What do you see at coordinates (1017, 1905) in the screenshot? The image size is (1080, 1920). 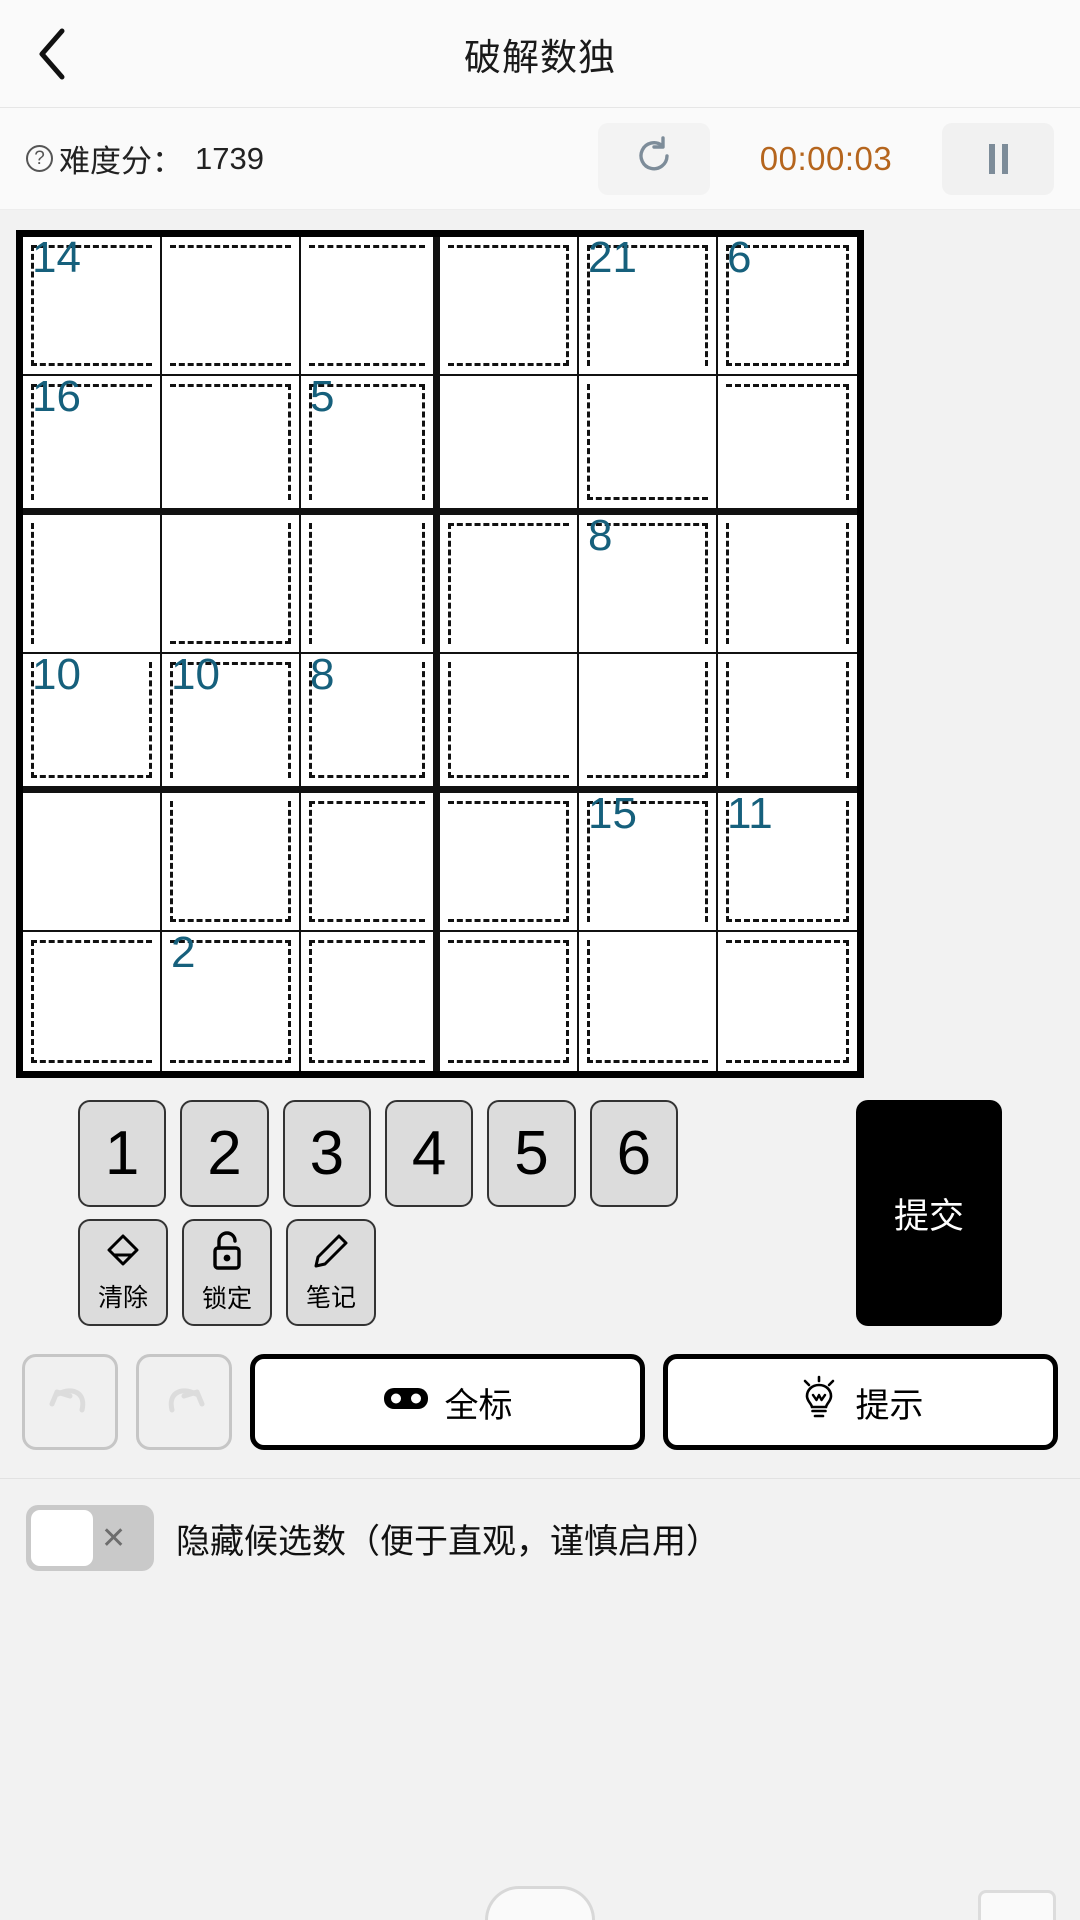 I see `nav-corner-stub` at bounding box center [1017, 1905].